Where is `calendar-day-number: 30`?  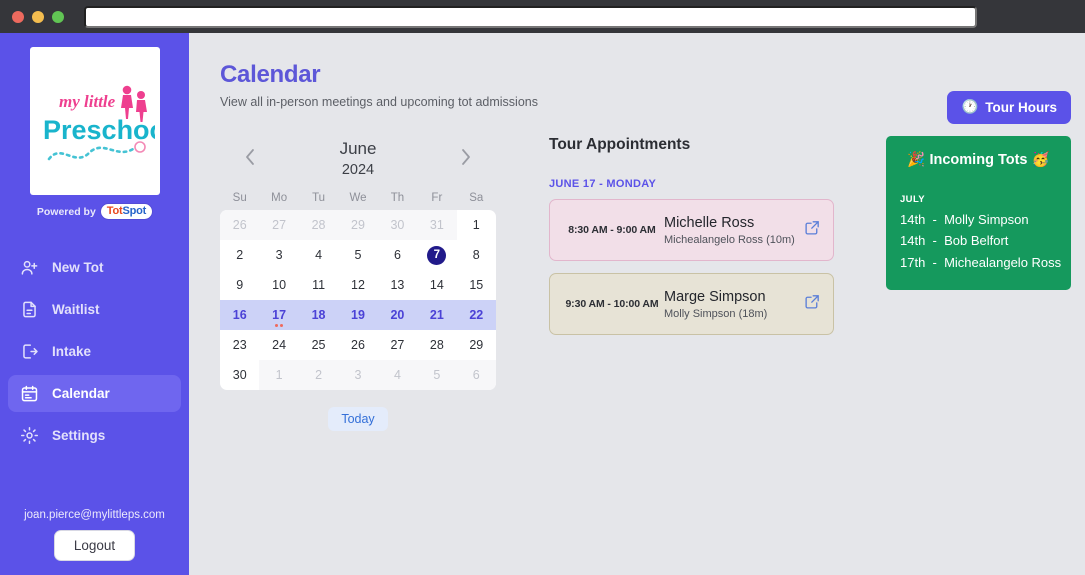 calendar-day-number: 30 is located at coordinates (397, 225).